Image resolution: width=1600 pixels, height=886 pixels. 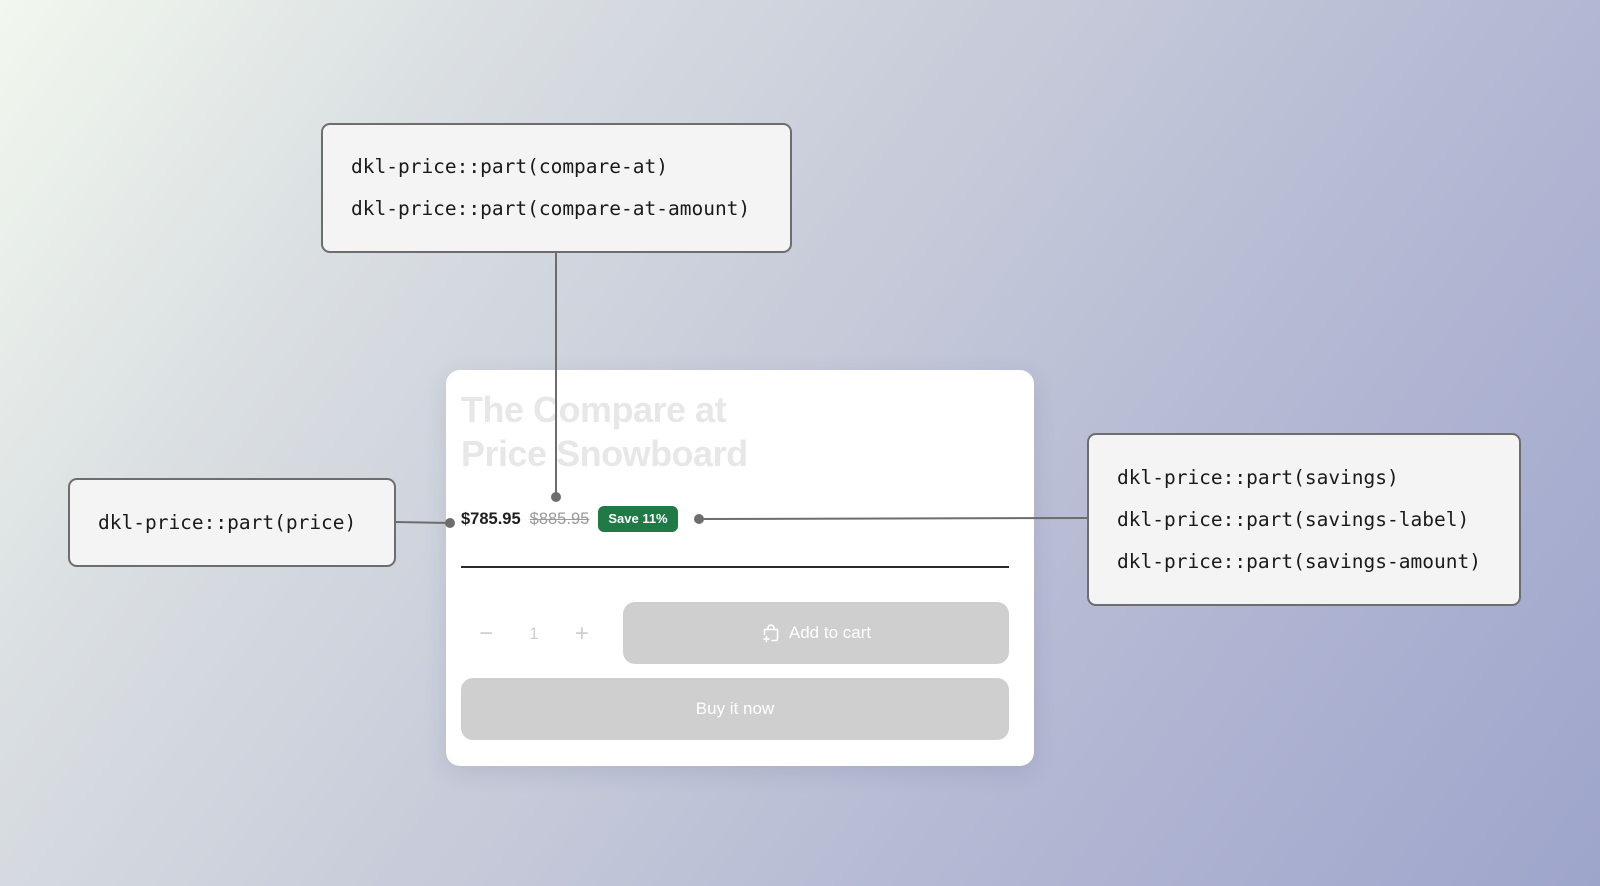 I want to click on decrease-quantity-button: −, so click(x=486, y=634).